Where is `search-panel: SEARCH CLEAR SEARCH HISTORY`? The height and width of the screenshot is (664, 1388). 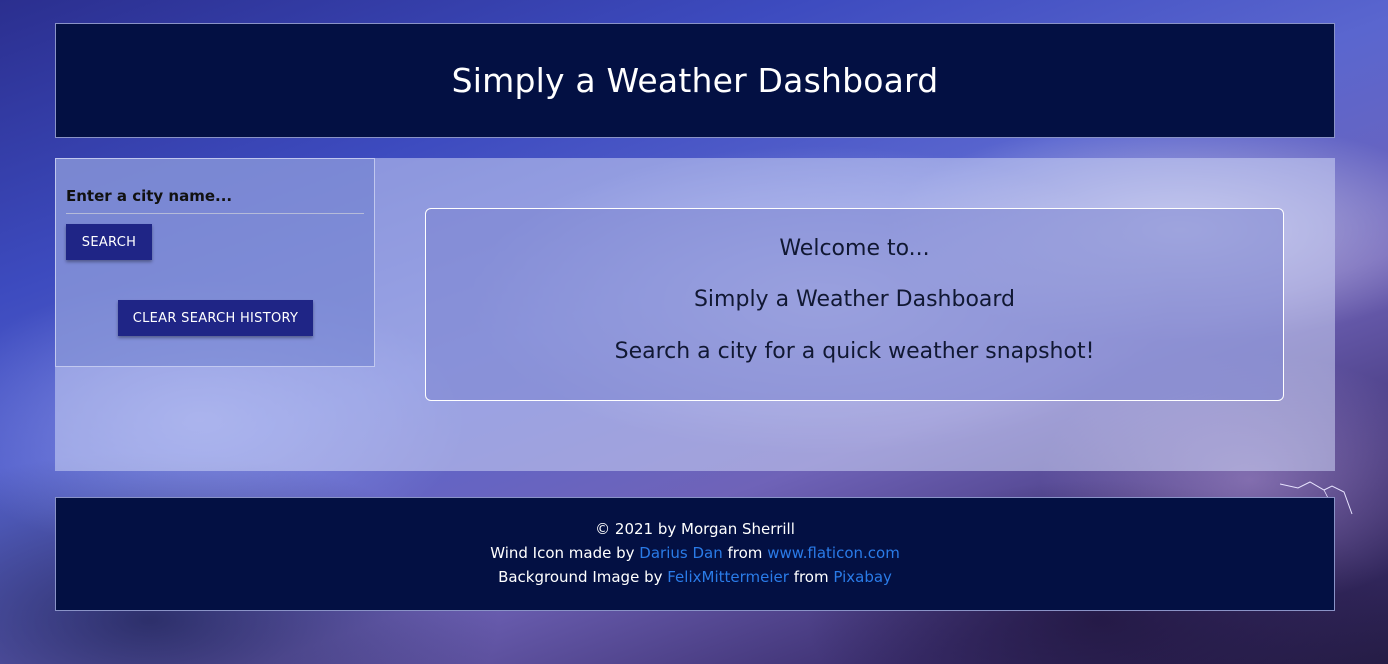
search-panel: SEARCH CLEAR SEARCH HISTORY is located at coordinates (215, 262).